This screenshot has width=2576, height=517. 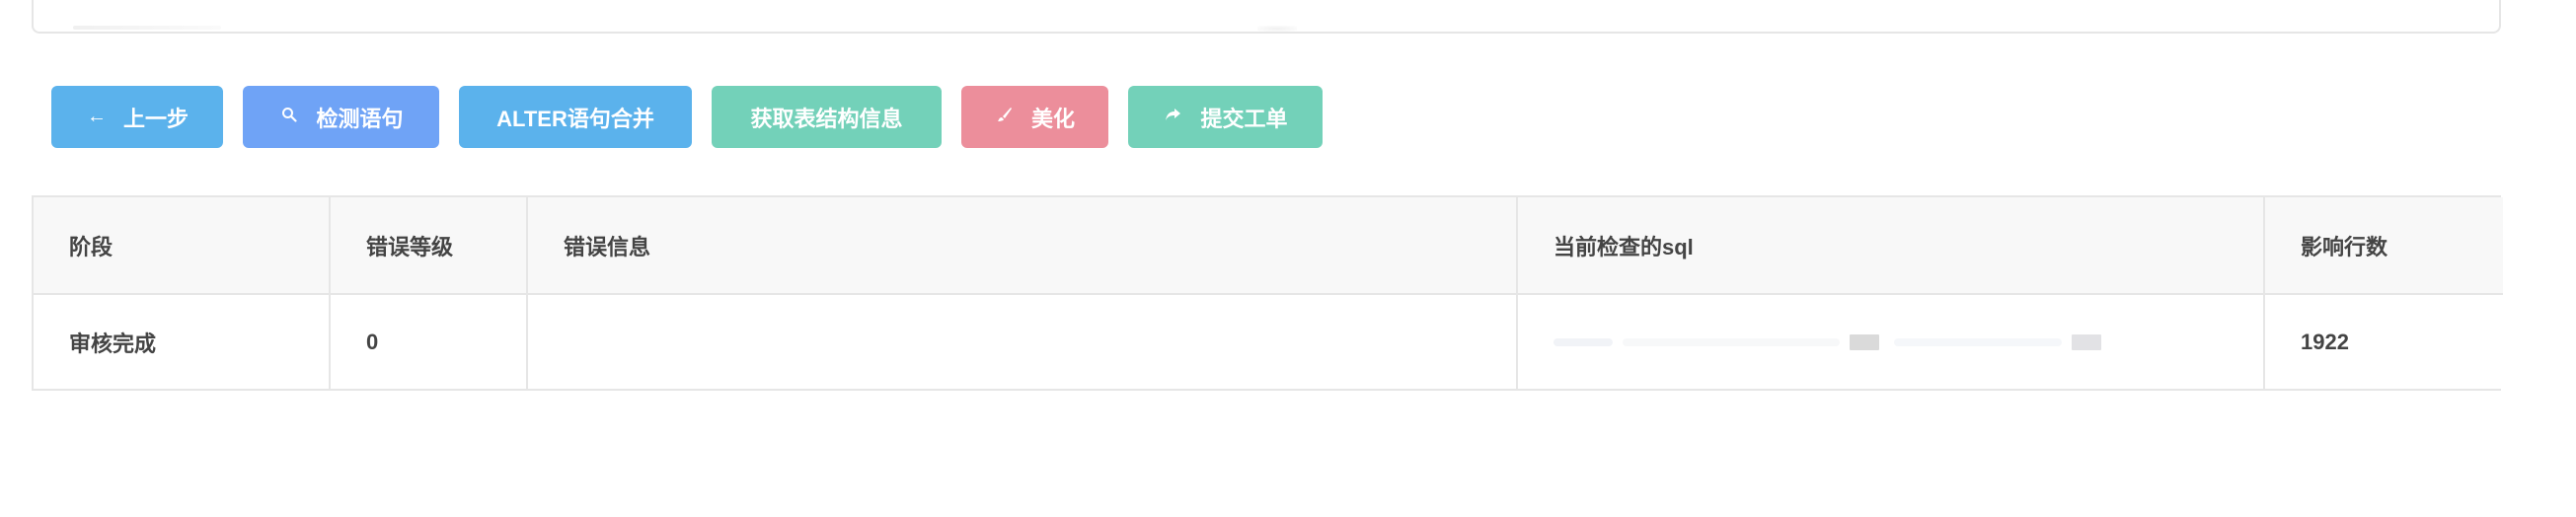 What do you see at coordinates (429, 341) in the screenshot?
I see `cell-error-level: 0` at bounding box center [429, 341].